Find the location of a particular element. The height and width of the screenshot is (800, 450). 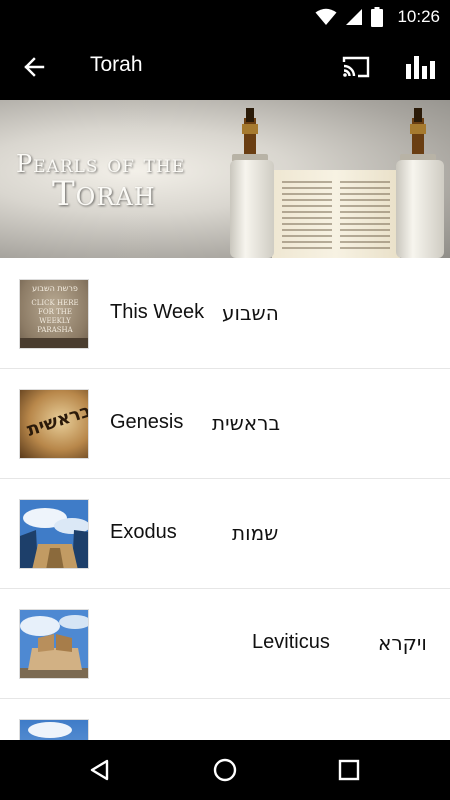

cast-button is located at coordinates (356, 67).